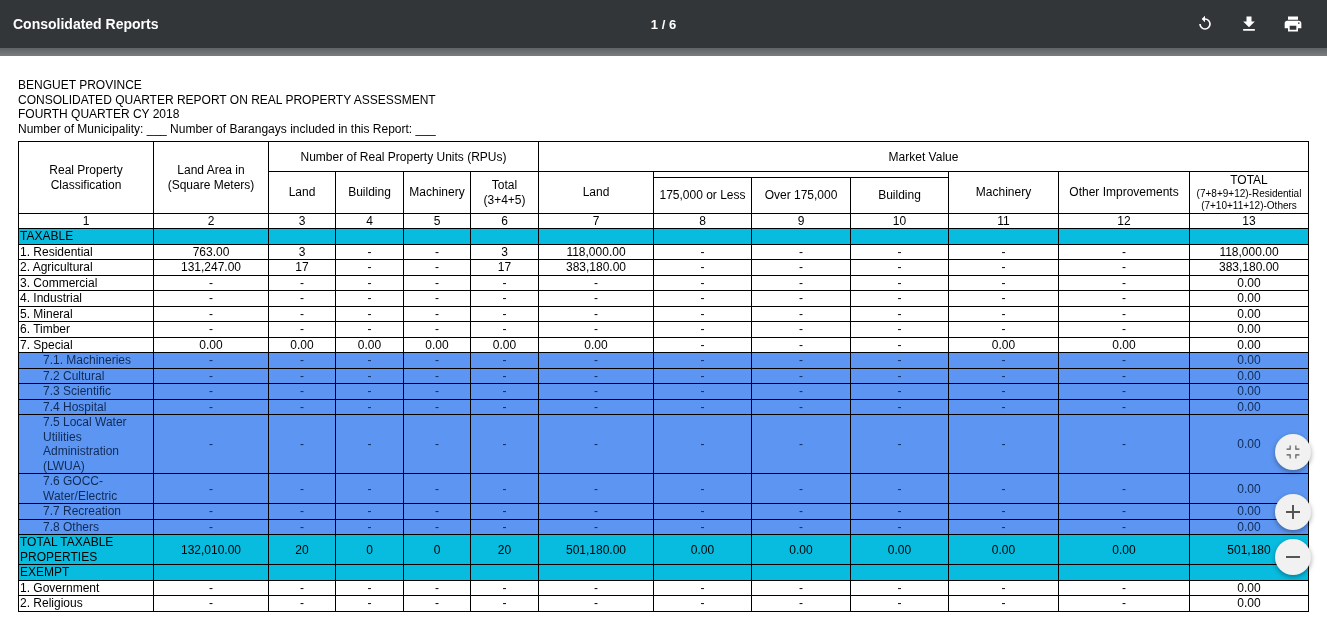  I want to click on column-header: Market Value, so click(923, 156).